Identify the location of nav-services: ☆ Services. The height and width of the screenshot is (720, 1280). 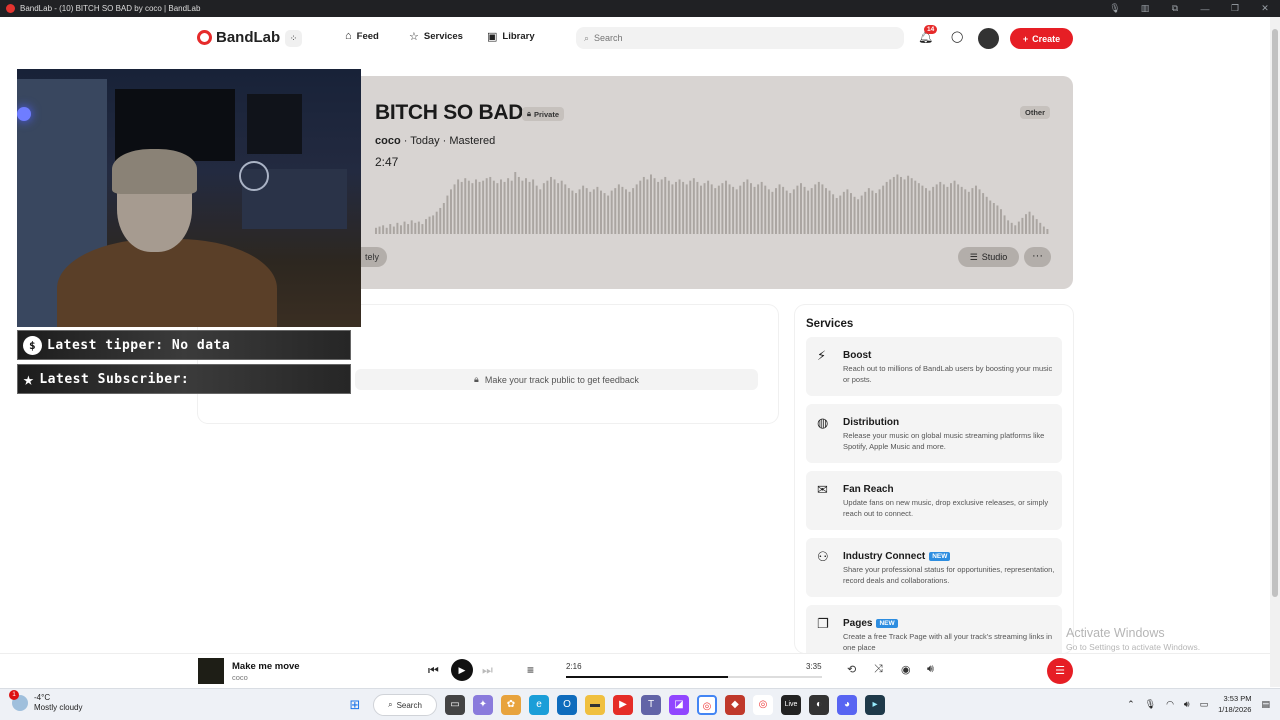
(436, 36).